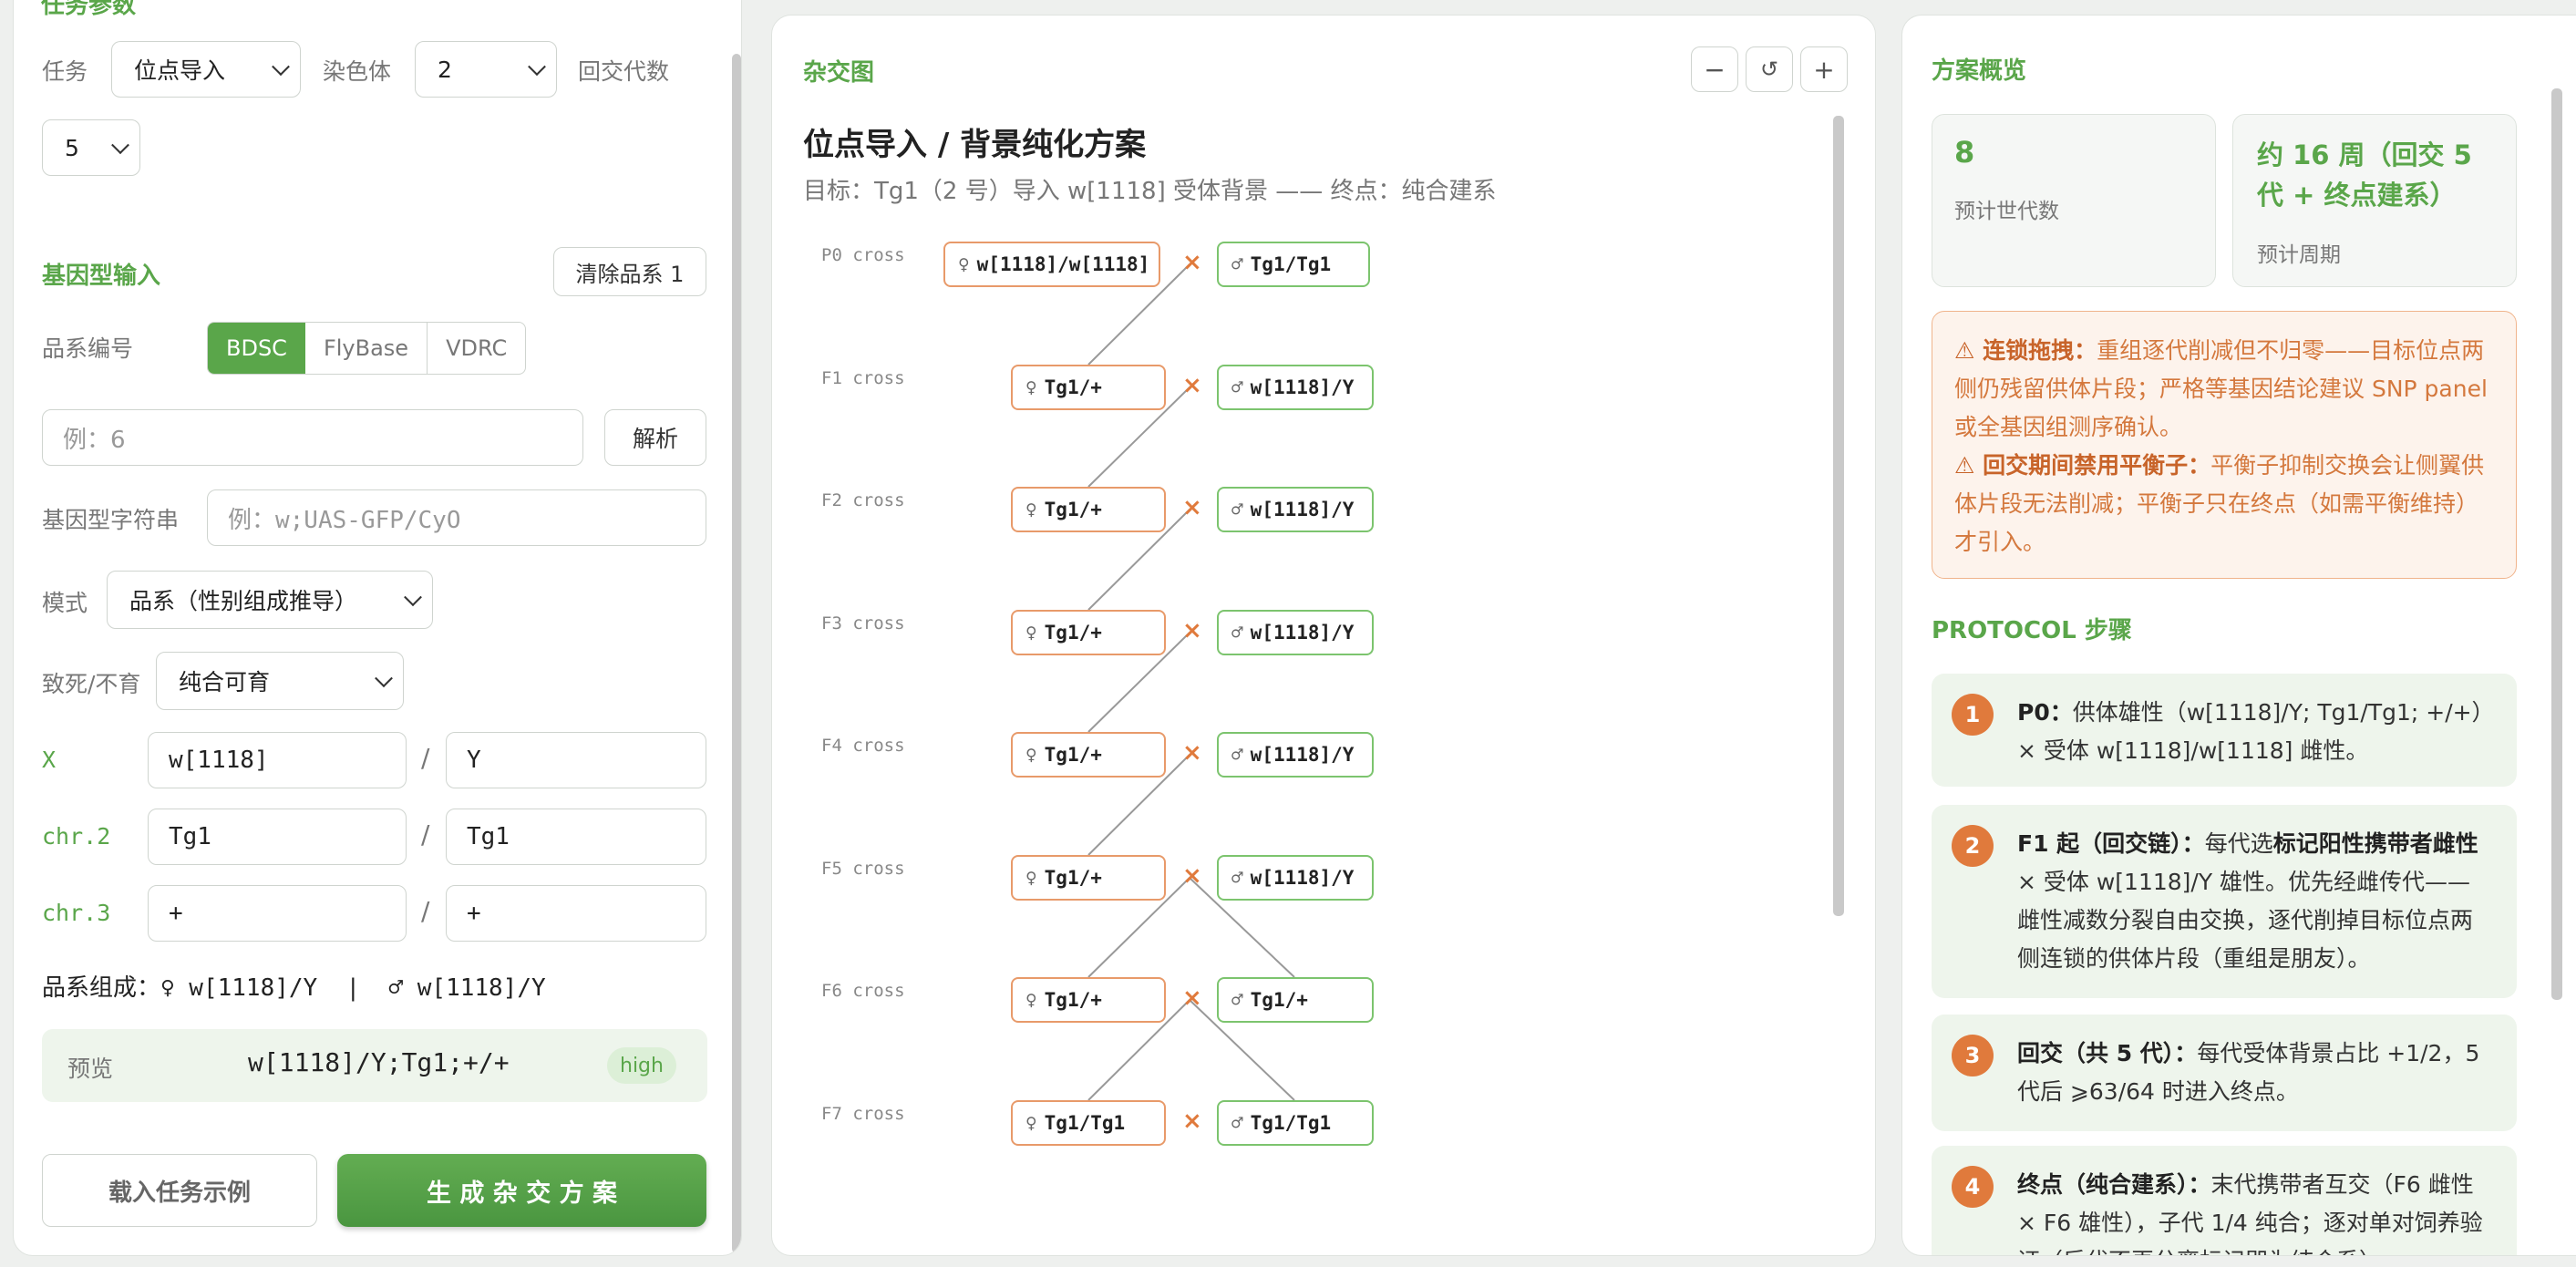  What do you see at coordinates (655, 437) in the screenshot?
I see `parse-button: 解析` at bounding box center [655, 437].